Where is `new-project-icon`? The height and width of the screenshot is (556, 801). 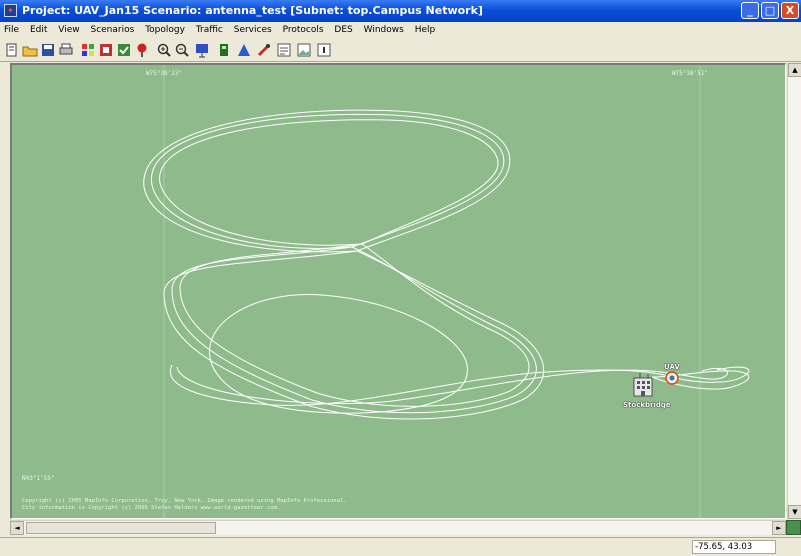
new-project-icon is located at coordinates (12, 50).